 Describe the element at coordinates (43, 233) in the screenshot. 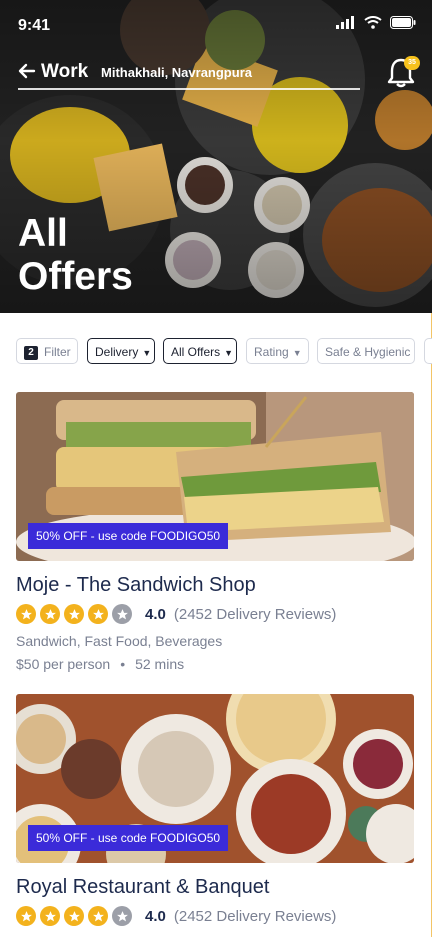

I see `page-title-line1: All` at that location.